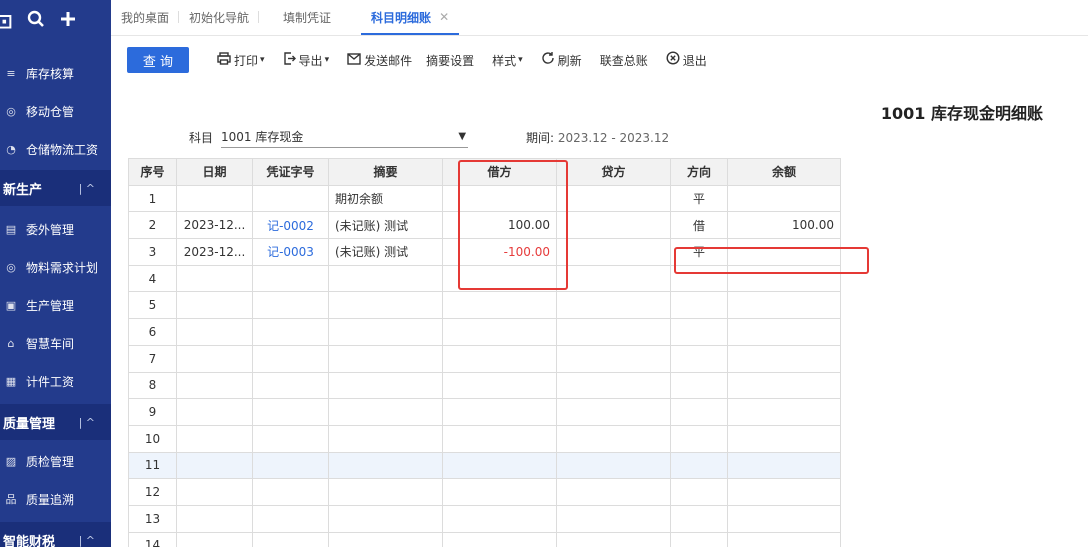 The width and height of the screenshot is (1088, 547). Describe the element at coordinates (55, 422) in the screenshot. I see `sidebar-group-quality: 质量管理 | ^` at that location.